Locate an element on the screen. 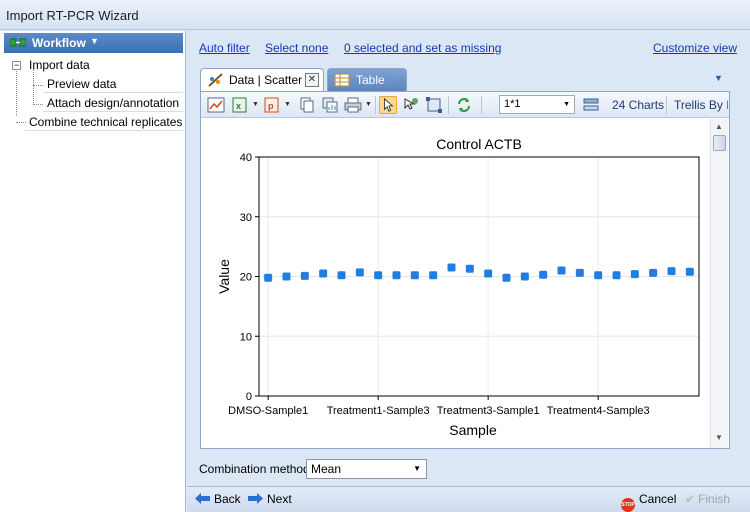 The height and width of the screenshot is (512, 750). tab-table: Table is located at coordinates (367, 79).